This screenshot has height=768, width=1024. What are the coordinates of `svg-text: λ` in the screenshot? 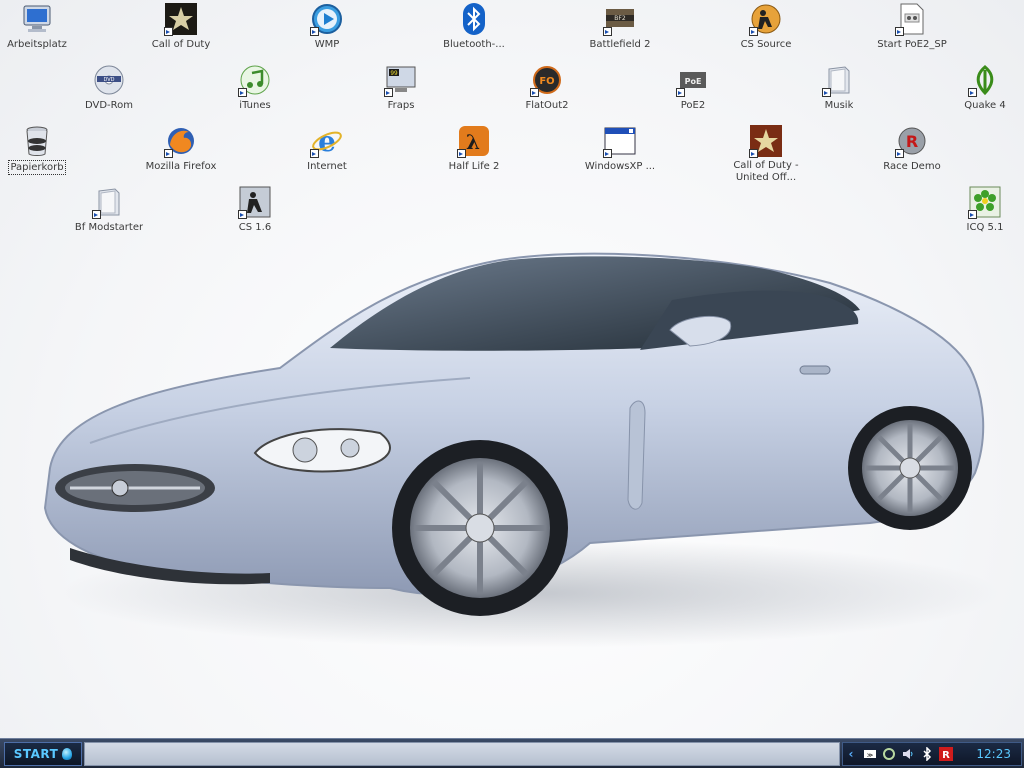 It's located at (473, 142).